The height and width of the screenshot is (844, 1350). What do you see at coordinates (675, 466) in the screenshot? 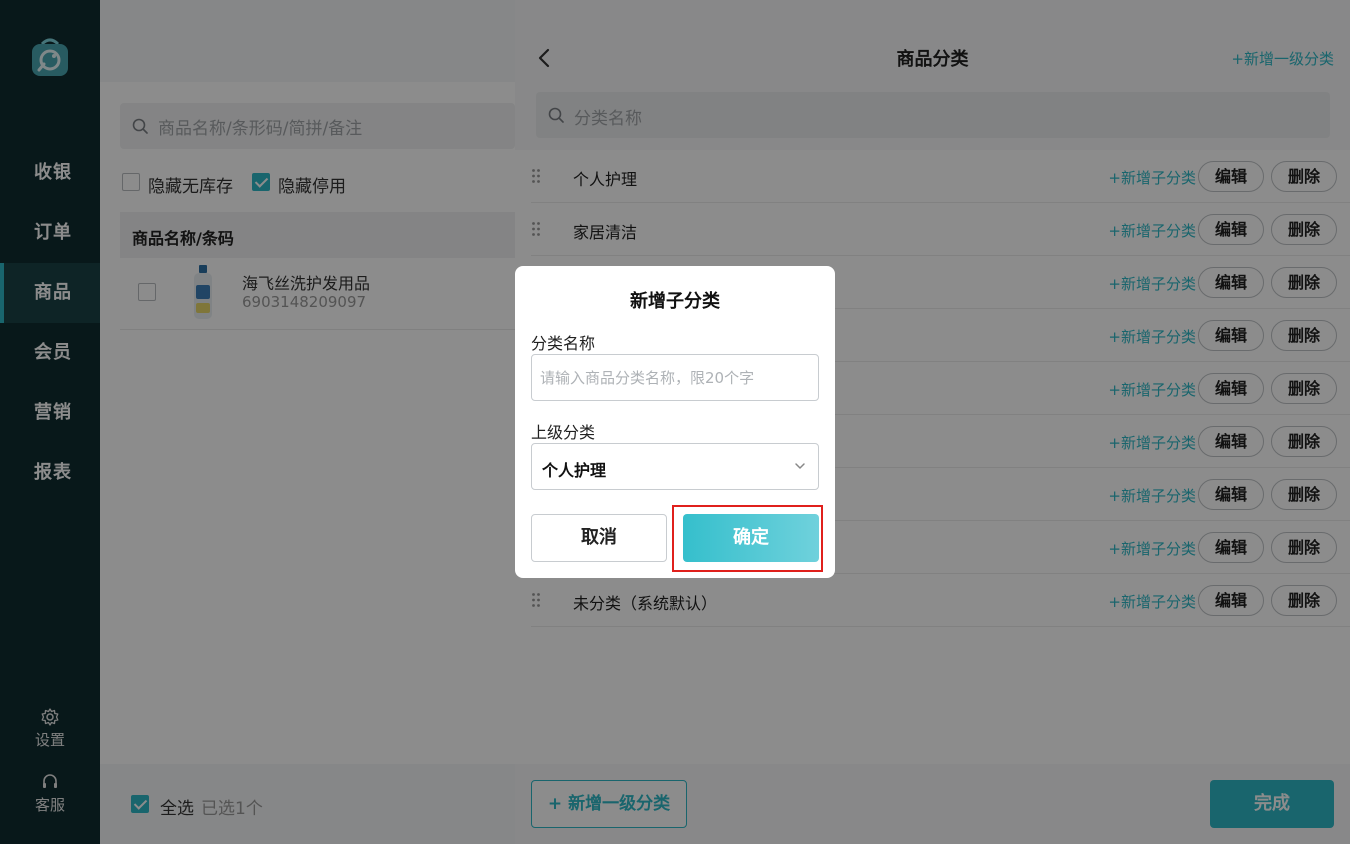
I see `parent-category-select: 个人护理` at bounding box center [675, 466].